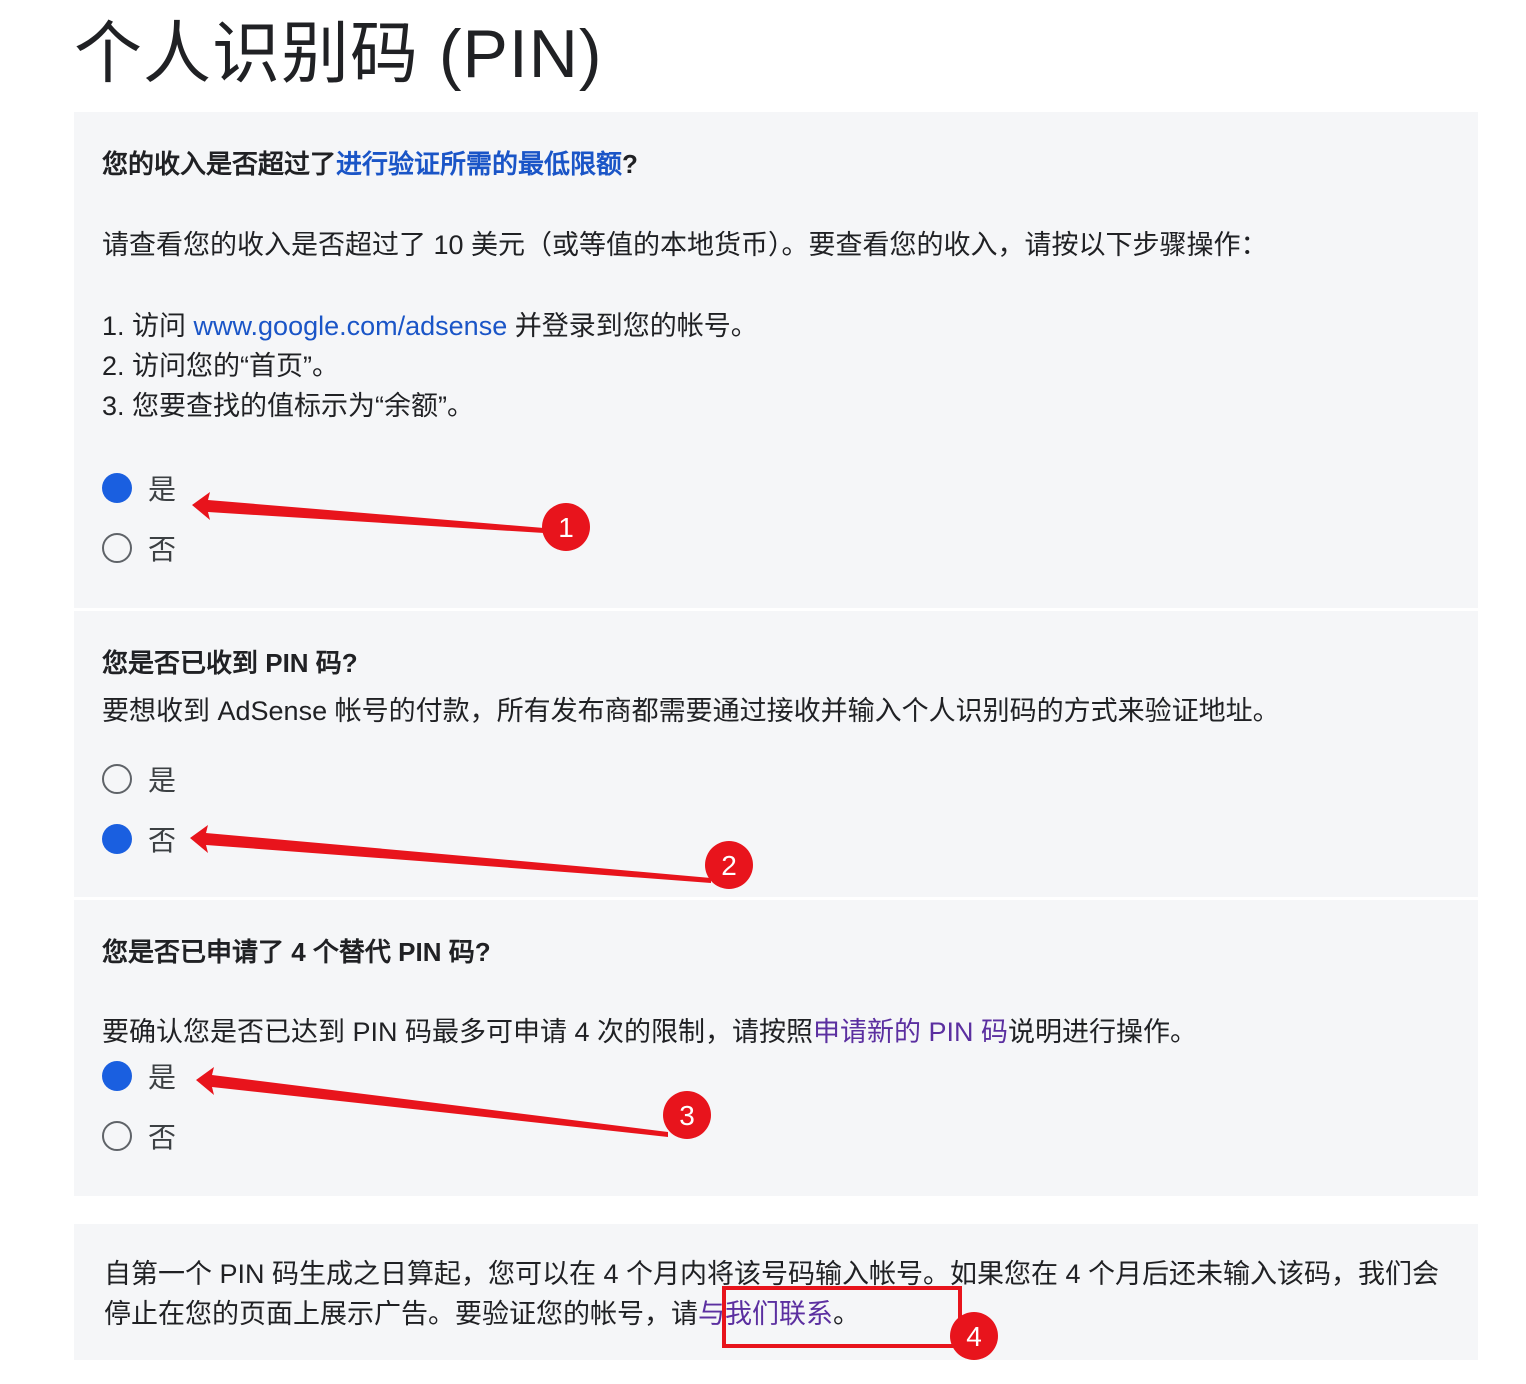 Image resolution: width=1526 pixels, height=1384 pixels. I want to click on step-3: 3. 您要查找的值标示为“余额”。, so click(288, 406).